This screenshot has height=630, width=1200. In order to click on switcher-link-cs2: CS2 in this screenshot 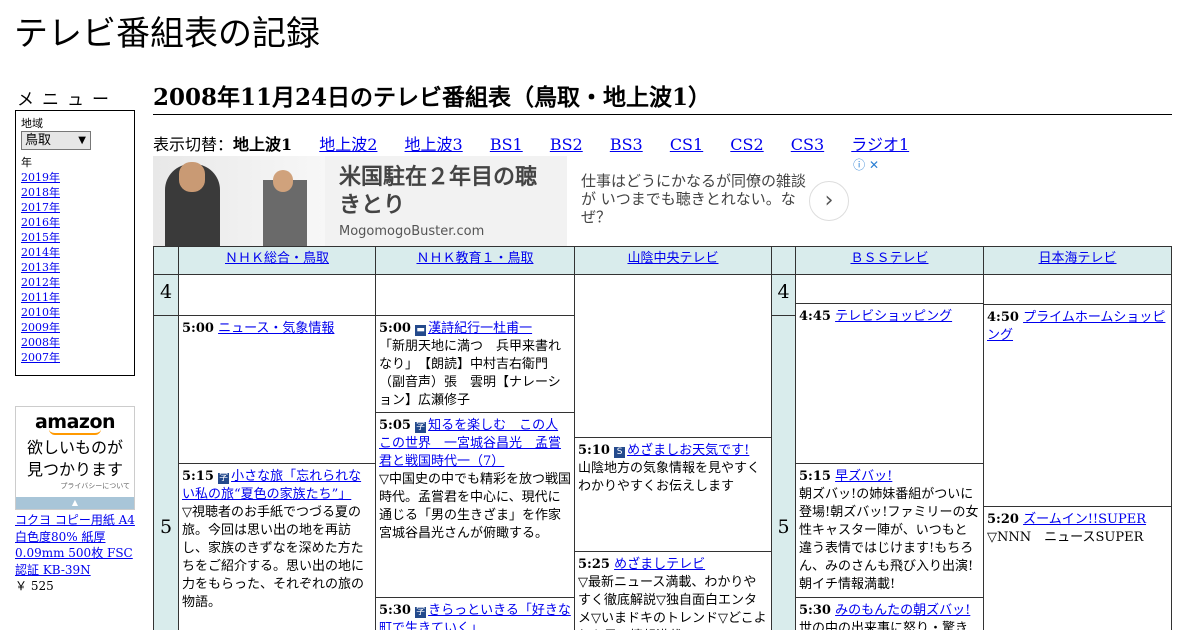, I will do `click(746, 144)`.